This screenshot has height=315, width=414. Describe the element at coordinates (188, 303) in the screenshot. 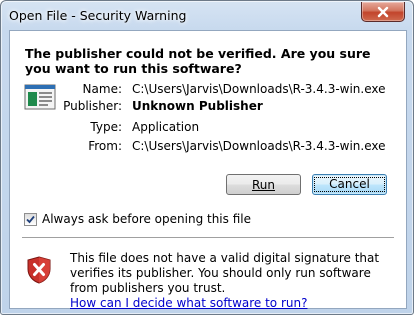

I see `help-link: How can I decide what software to run?` at that location.